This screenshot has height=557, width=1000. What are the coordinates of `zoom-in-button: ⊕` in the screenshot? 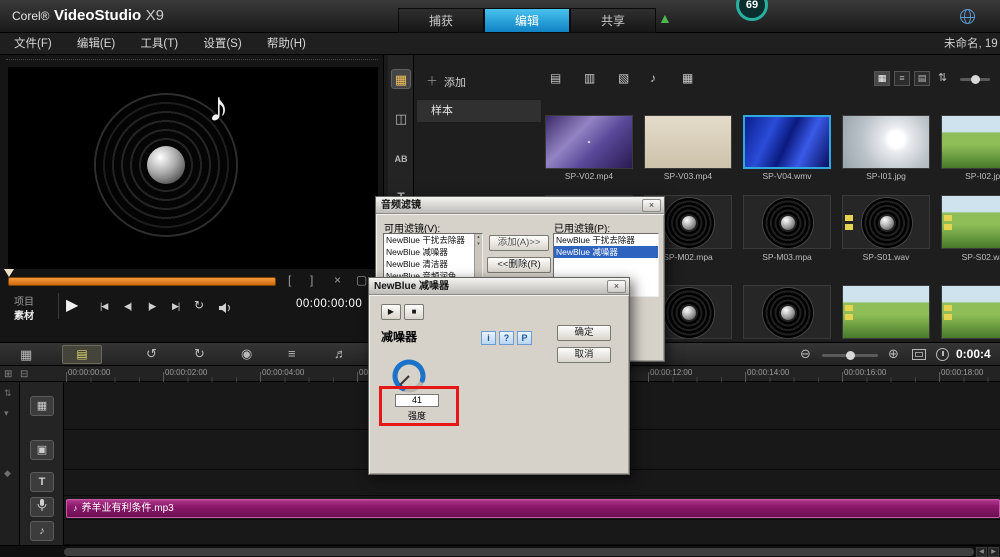 It's located at (893, 354).